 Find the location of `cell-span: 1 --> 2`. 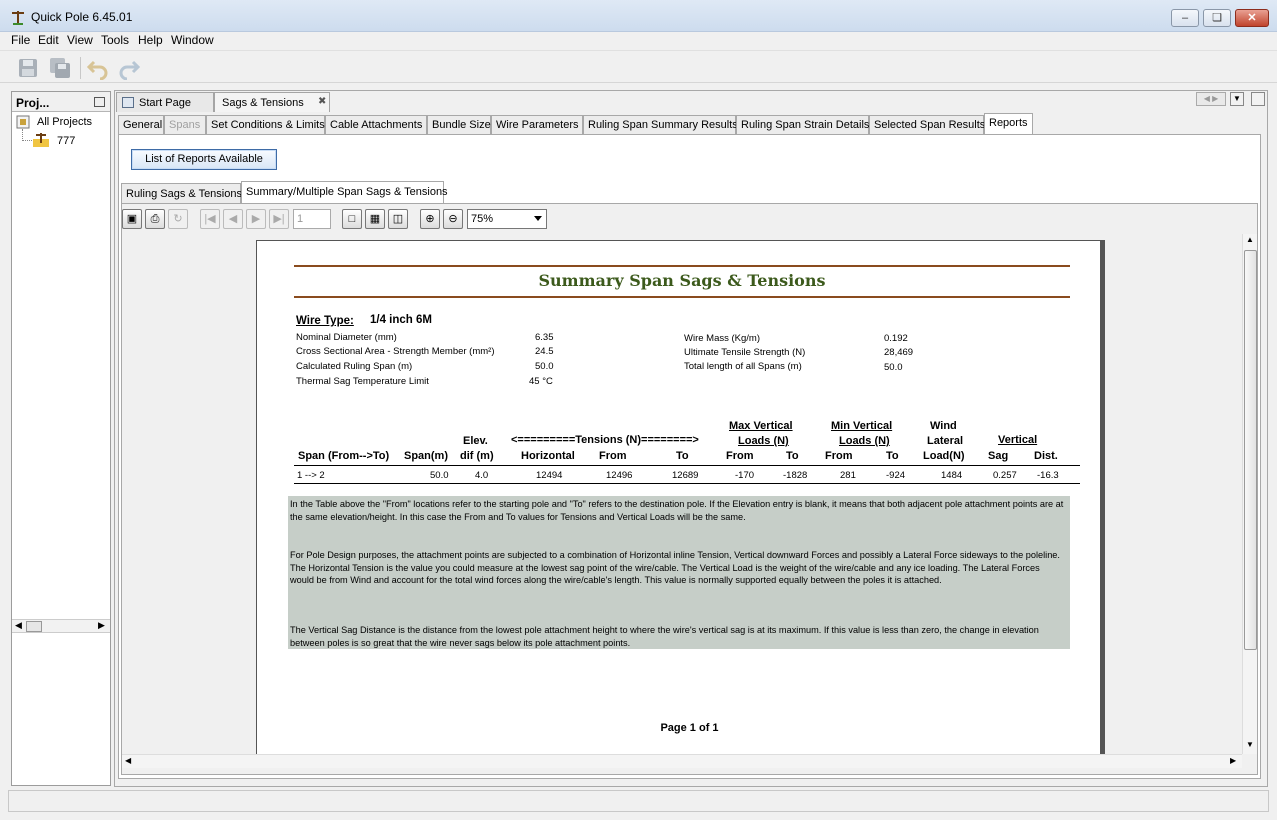

cell-span: 1 --> 2 is located at coordinates (311, 475).